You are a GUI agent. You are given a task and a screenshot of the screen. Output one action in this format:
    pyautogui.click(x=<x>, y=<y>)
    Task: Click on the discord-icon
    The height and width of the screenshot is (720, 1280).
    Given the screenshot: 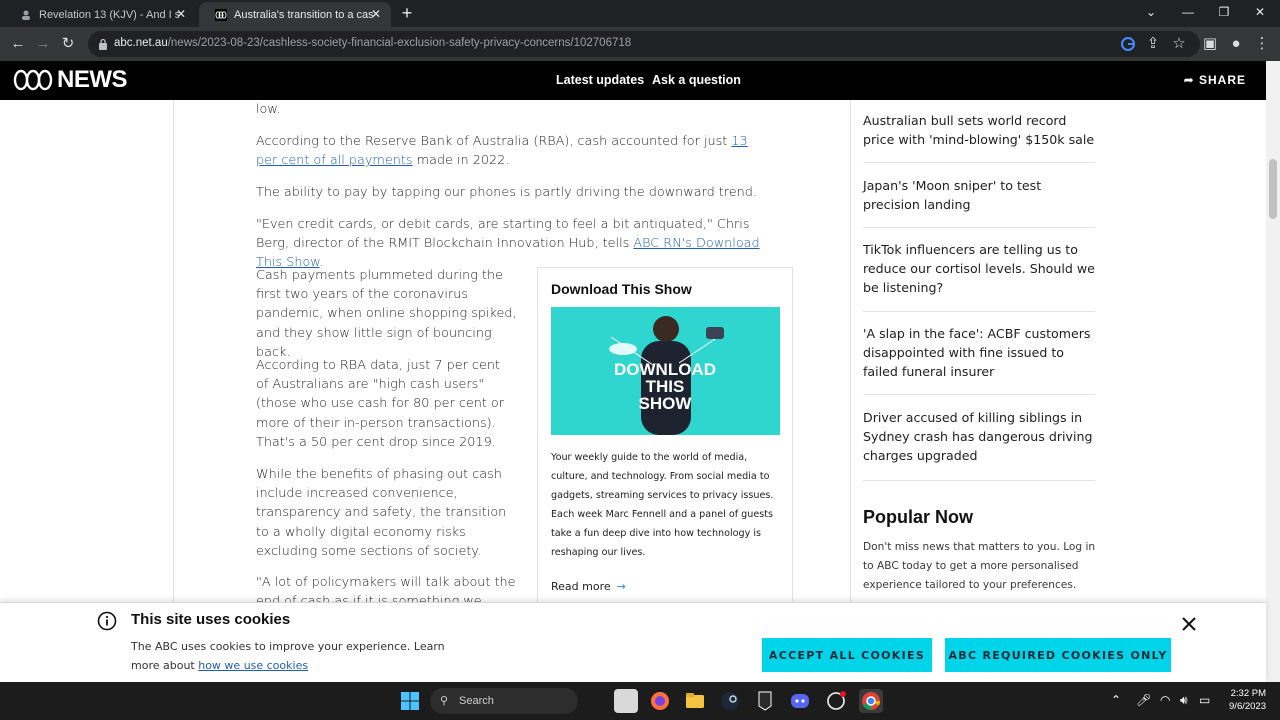 What is the action you would take?
    pyautogui.click(x=800, y=701)
    